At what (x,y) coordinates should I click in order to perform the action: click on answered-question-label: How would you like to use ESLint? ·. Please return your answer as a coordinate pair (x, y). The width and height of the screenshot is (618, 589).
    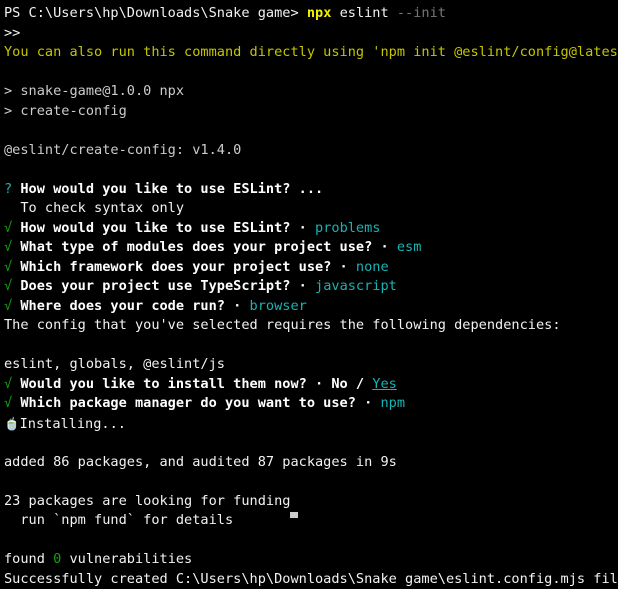
    Looking at the image, I should click on (163, 228).